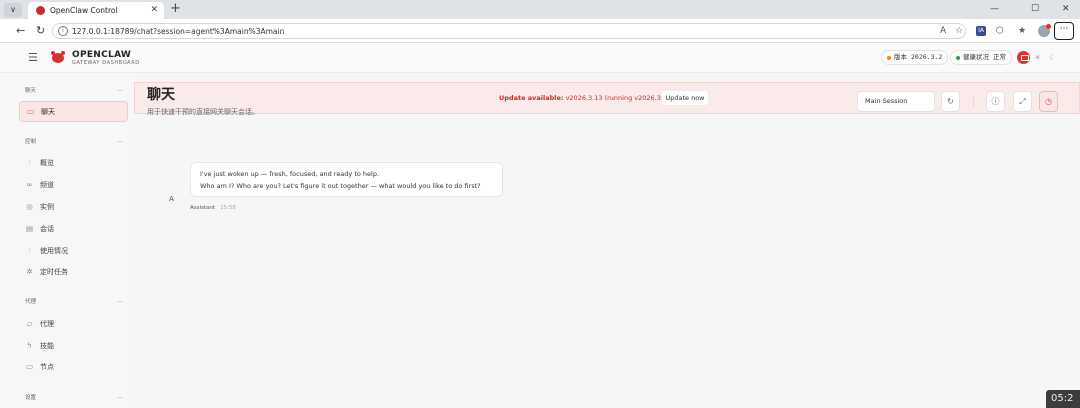  What do you see at coordinates (73, 272) in the screenshot?
I see `sidebar-item-cron: ✲ 定时任务` at bounding box center [73, 272].